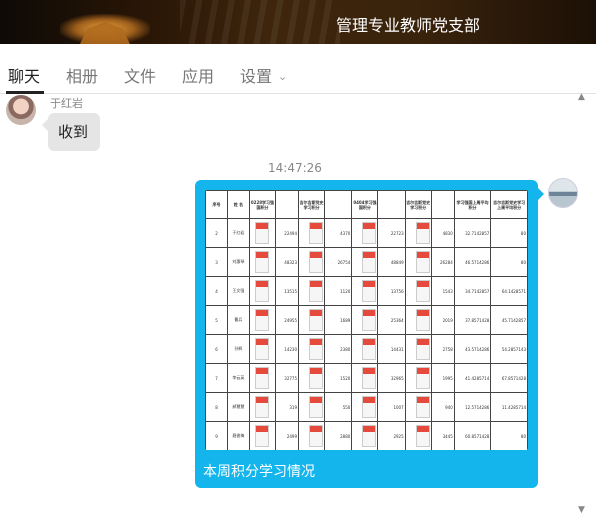 This screenshot has width=596, height=519. I want to click on tab-apps: 应用, so click(198, 75).